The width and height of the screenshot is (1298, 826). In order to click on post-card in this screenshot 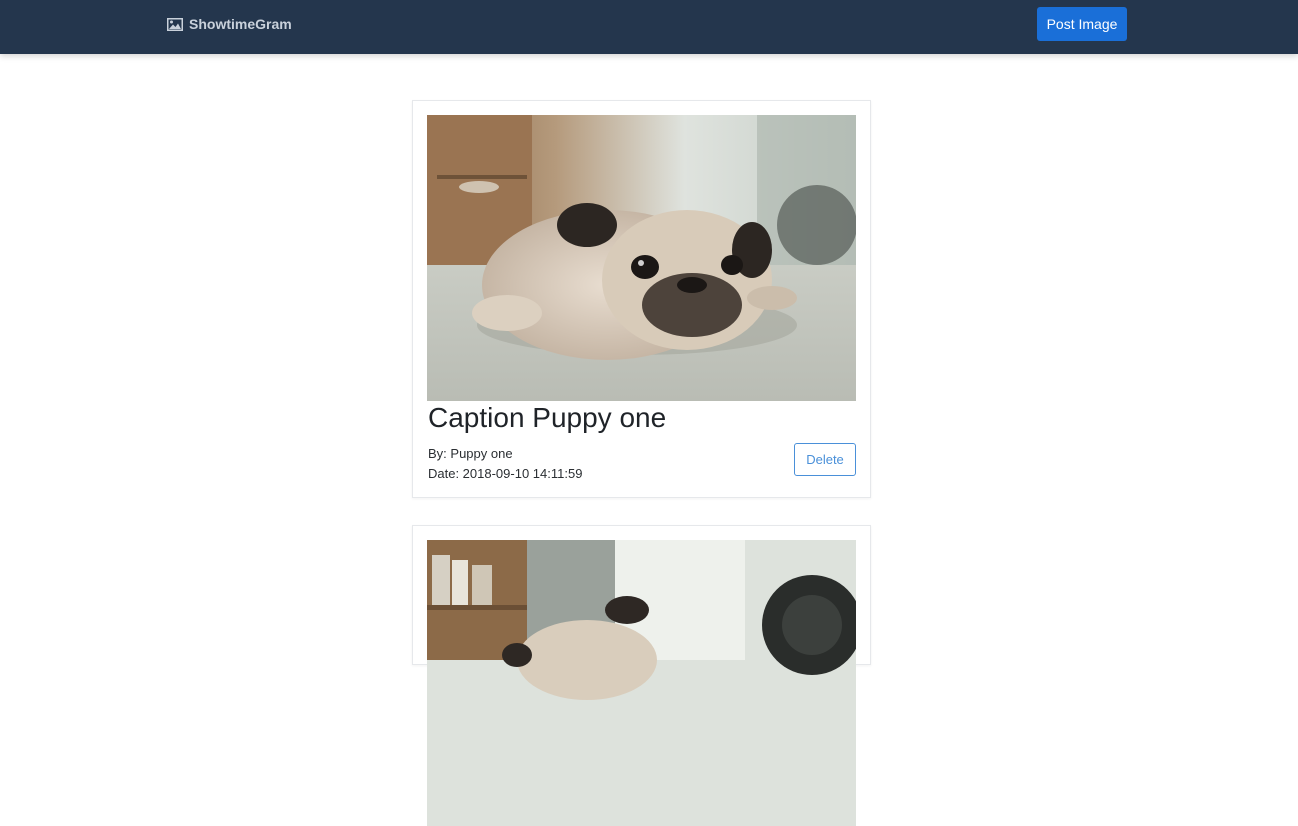, I will do `click(641, 675)`.